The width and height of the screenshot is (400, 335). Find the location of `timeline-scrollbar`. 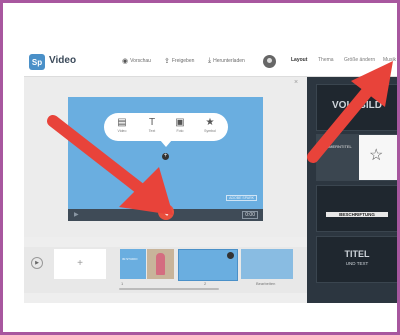

timeline-scrollbar is located at coordinates (169, 289).